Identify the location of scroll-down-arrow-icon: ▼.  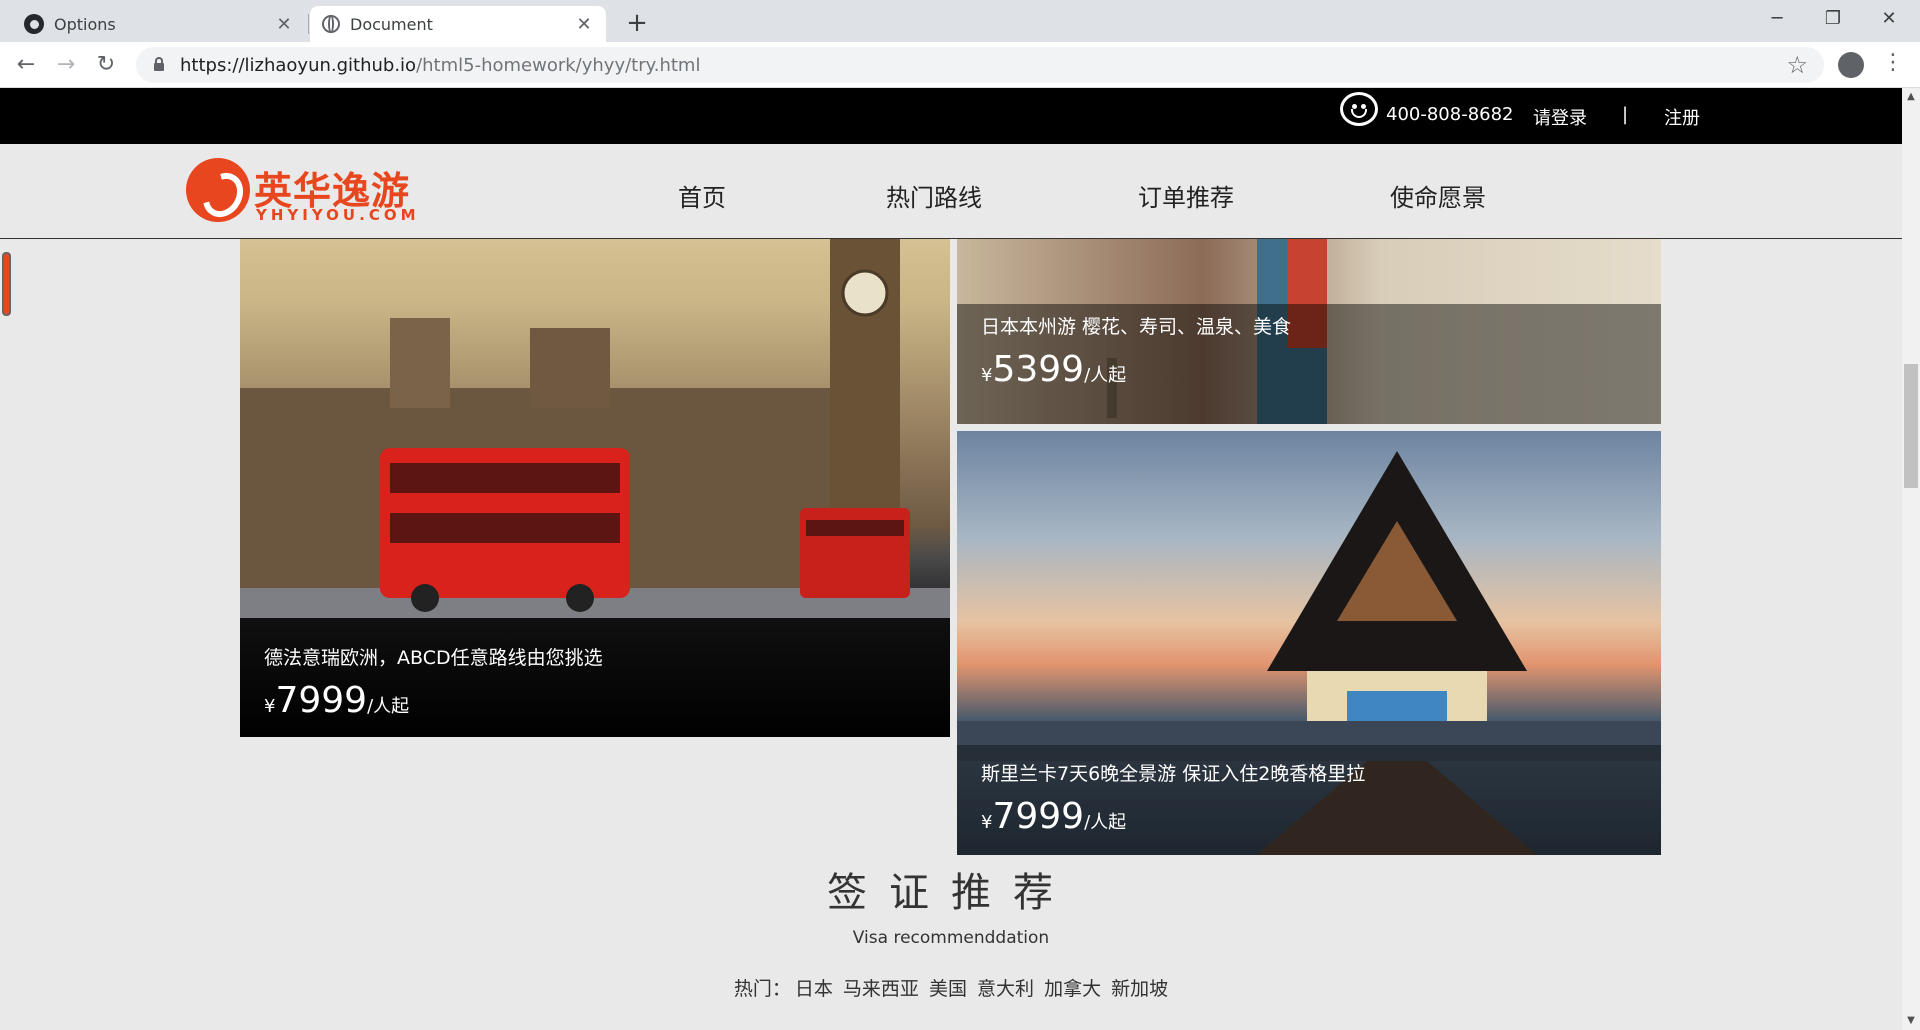
(1911, 1021).